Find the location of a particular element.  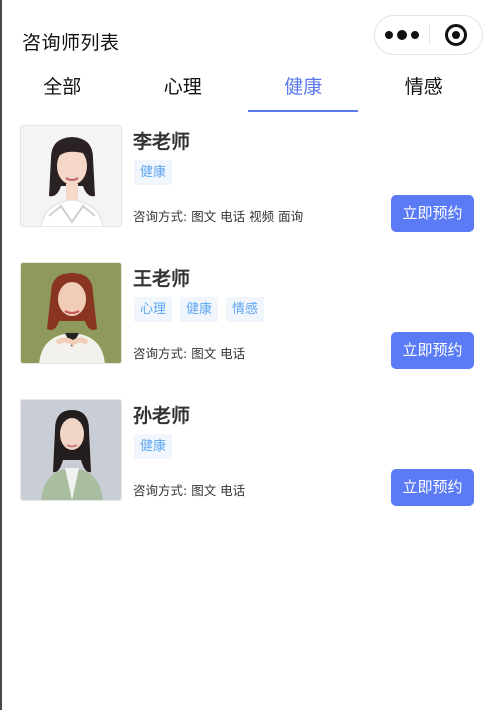

tab-emotion: 情感 is located at coordinates (424, 89).